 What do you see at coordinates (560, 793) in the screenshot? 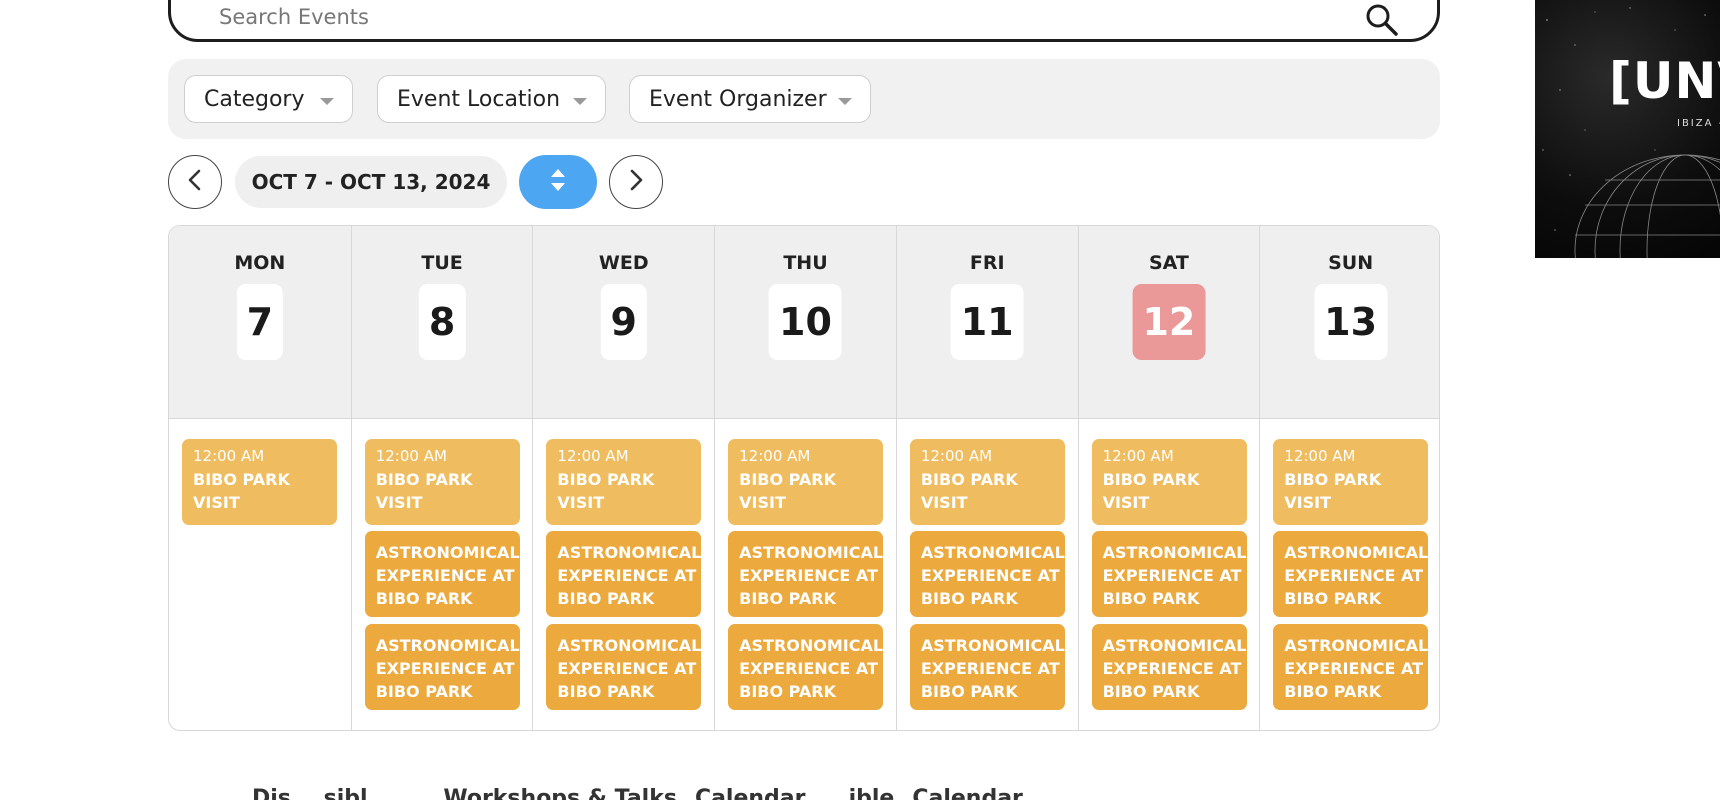
I see `bottom-link: Workshops & Talks` at bounding box center [560, 793].